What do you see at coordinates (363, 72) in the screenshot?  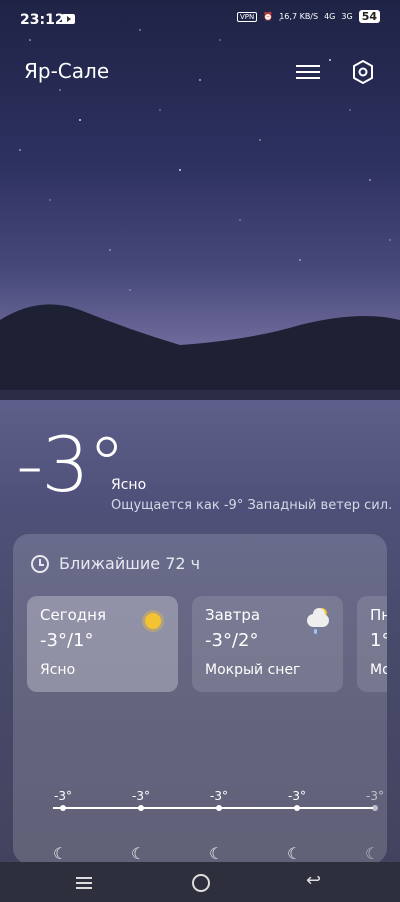 I see `settings-icon` at bounding box center [363, 72].